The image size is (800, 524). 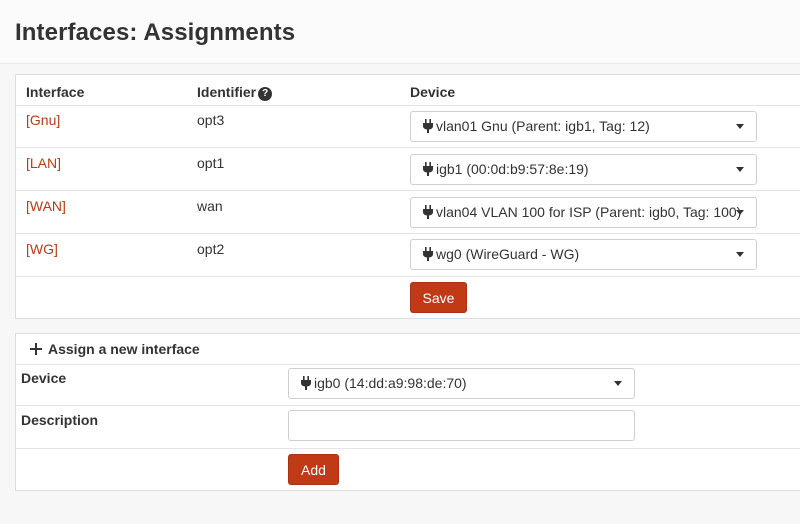 I want to click on device-label: Device, so click(x=44, y=378).